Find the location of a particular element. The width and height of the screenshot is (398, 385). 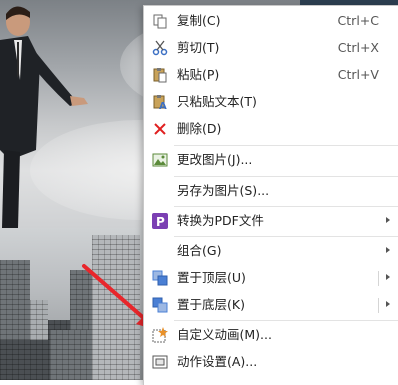

menu-item-send-to-back: 置于底层(K) is located at coordinates (271, 305).